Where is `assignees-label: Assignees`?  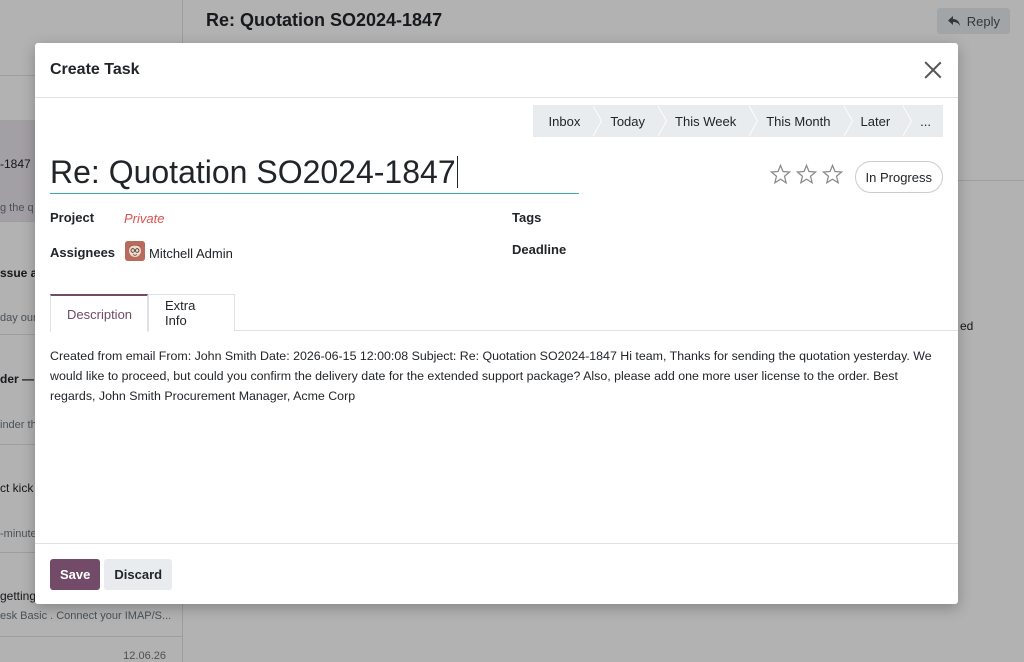
assignees-label: Assignees is located at coordinates (83, 252).